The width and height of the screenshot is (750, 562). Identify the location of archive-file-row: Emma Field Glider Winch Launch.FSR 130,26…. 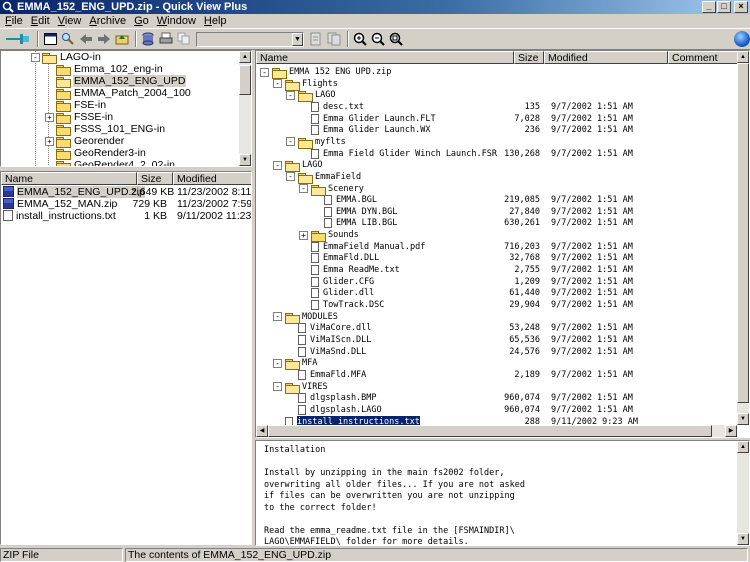
(496, 154).